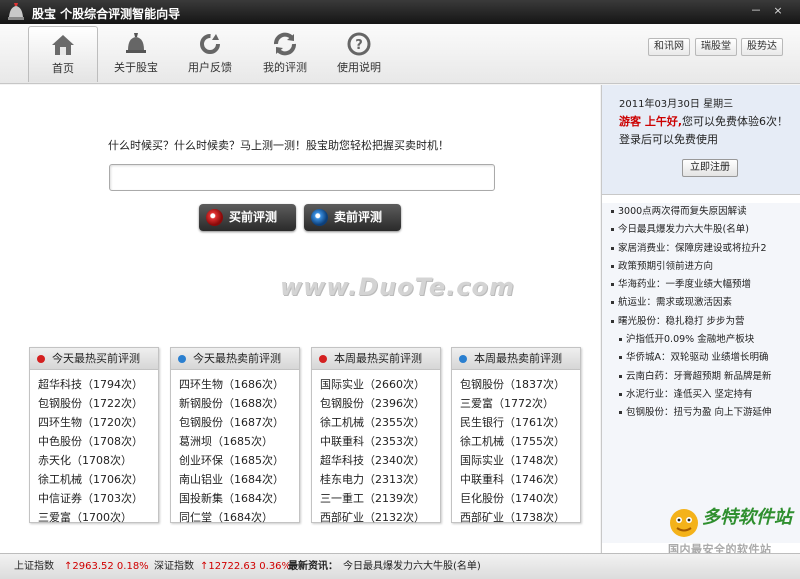 This screenshot has height=579, width=800. What do you see at coordinates (520, 422) in the screenshot?
I see `list-item: 民生银行（1761次）` at bounding box center [520, 422].